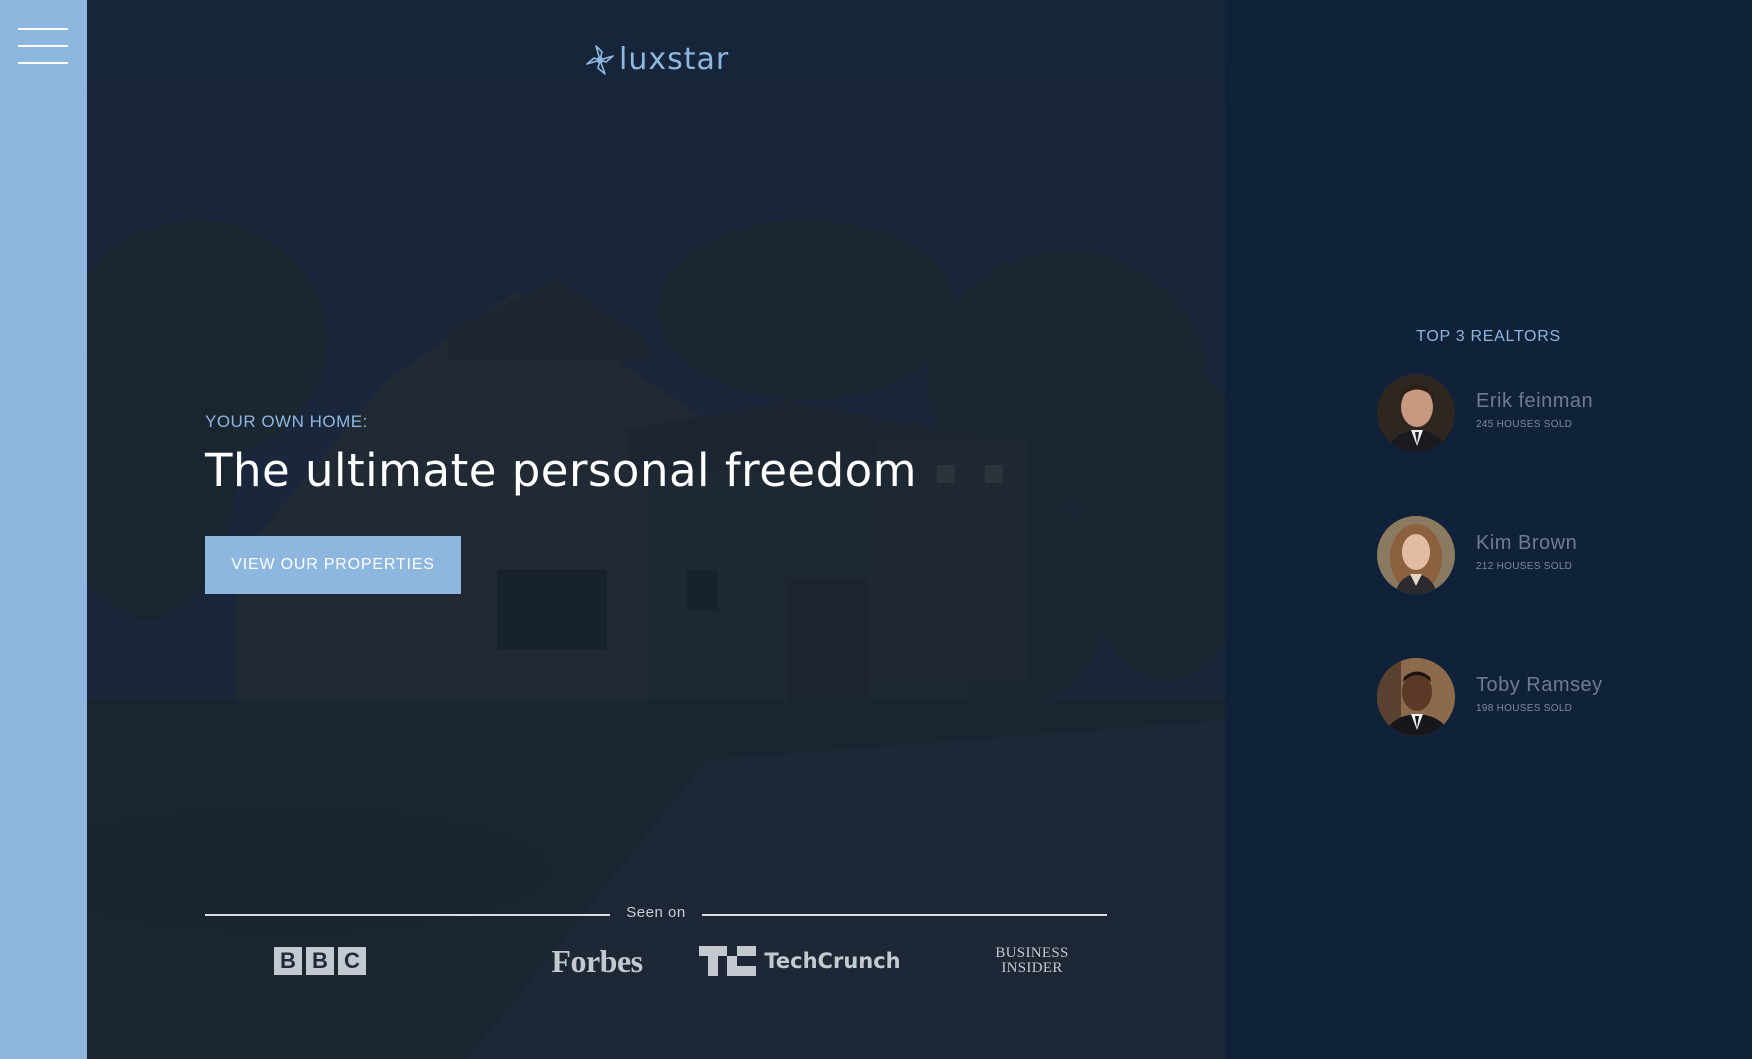 This screenshot has width=1752, height=1059. I want to click on business-insider-logo: Business Insider, so click(1032, 961).